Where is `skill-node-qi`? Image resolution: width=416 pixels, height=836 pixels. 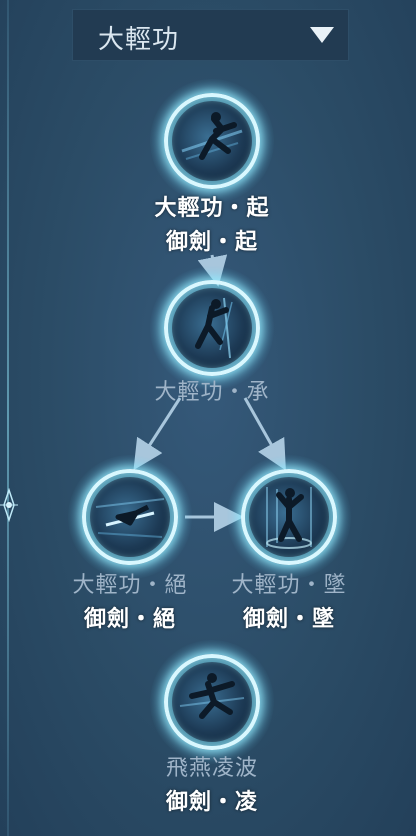
skill-node-qi is located at coordinates (212, 141).